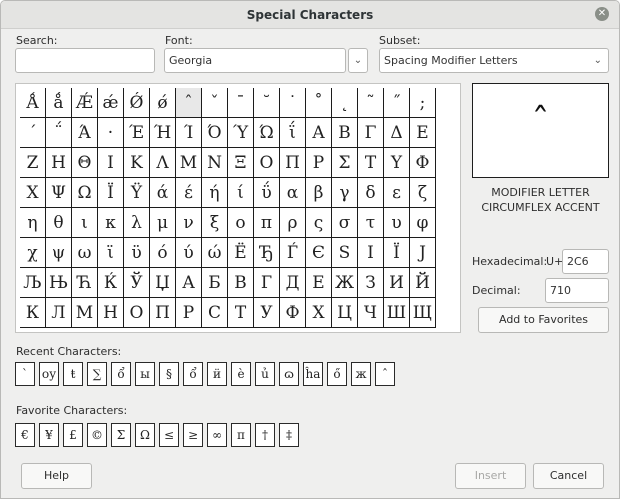  Describe the element at coordinates (137, 223) in the screenshot. I see `character-cell: λ` at that location.